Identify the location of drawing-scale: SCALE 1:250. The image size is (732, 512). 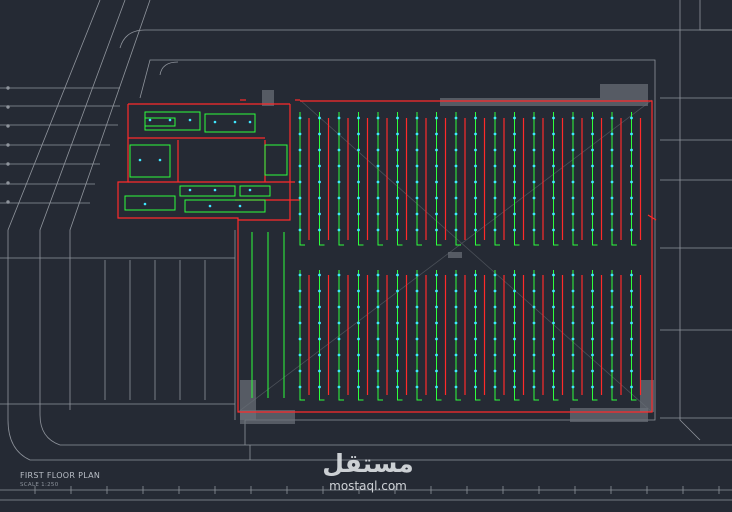
(39, 485).